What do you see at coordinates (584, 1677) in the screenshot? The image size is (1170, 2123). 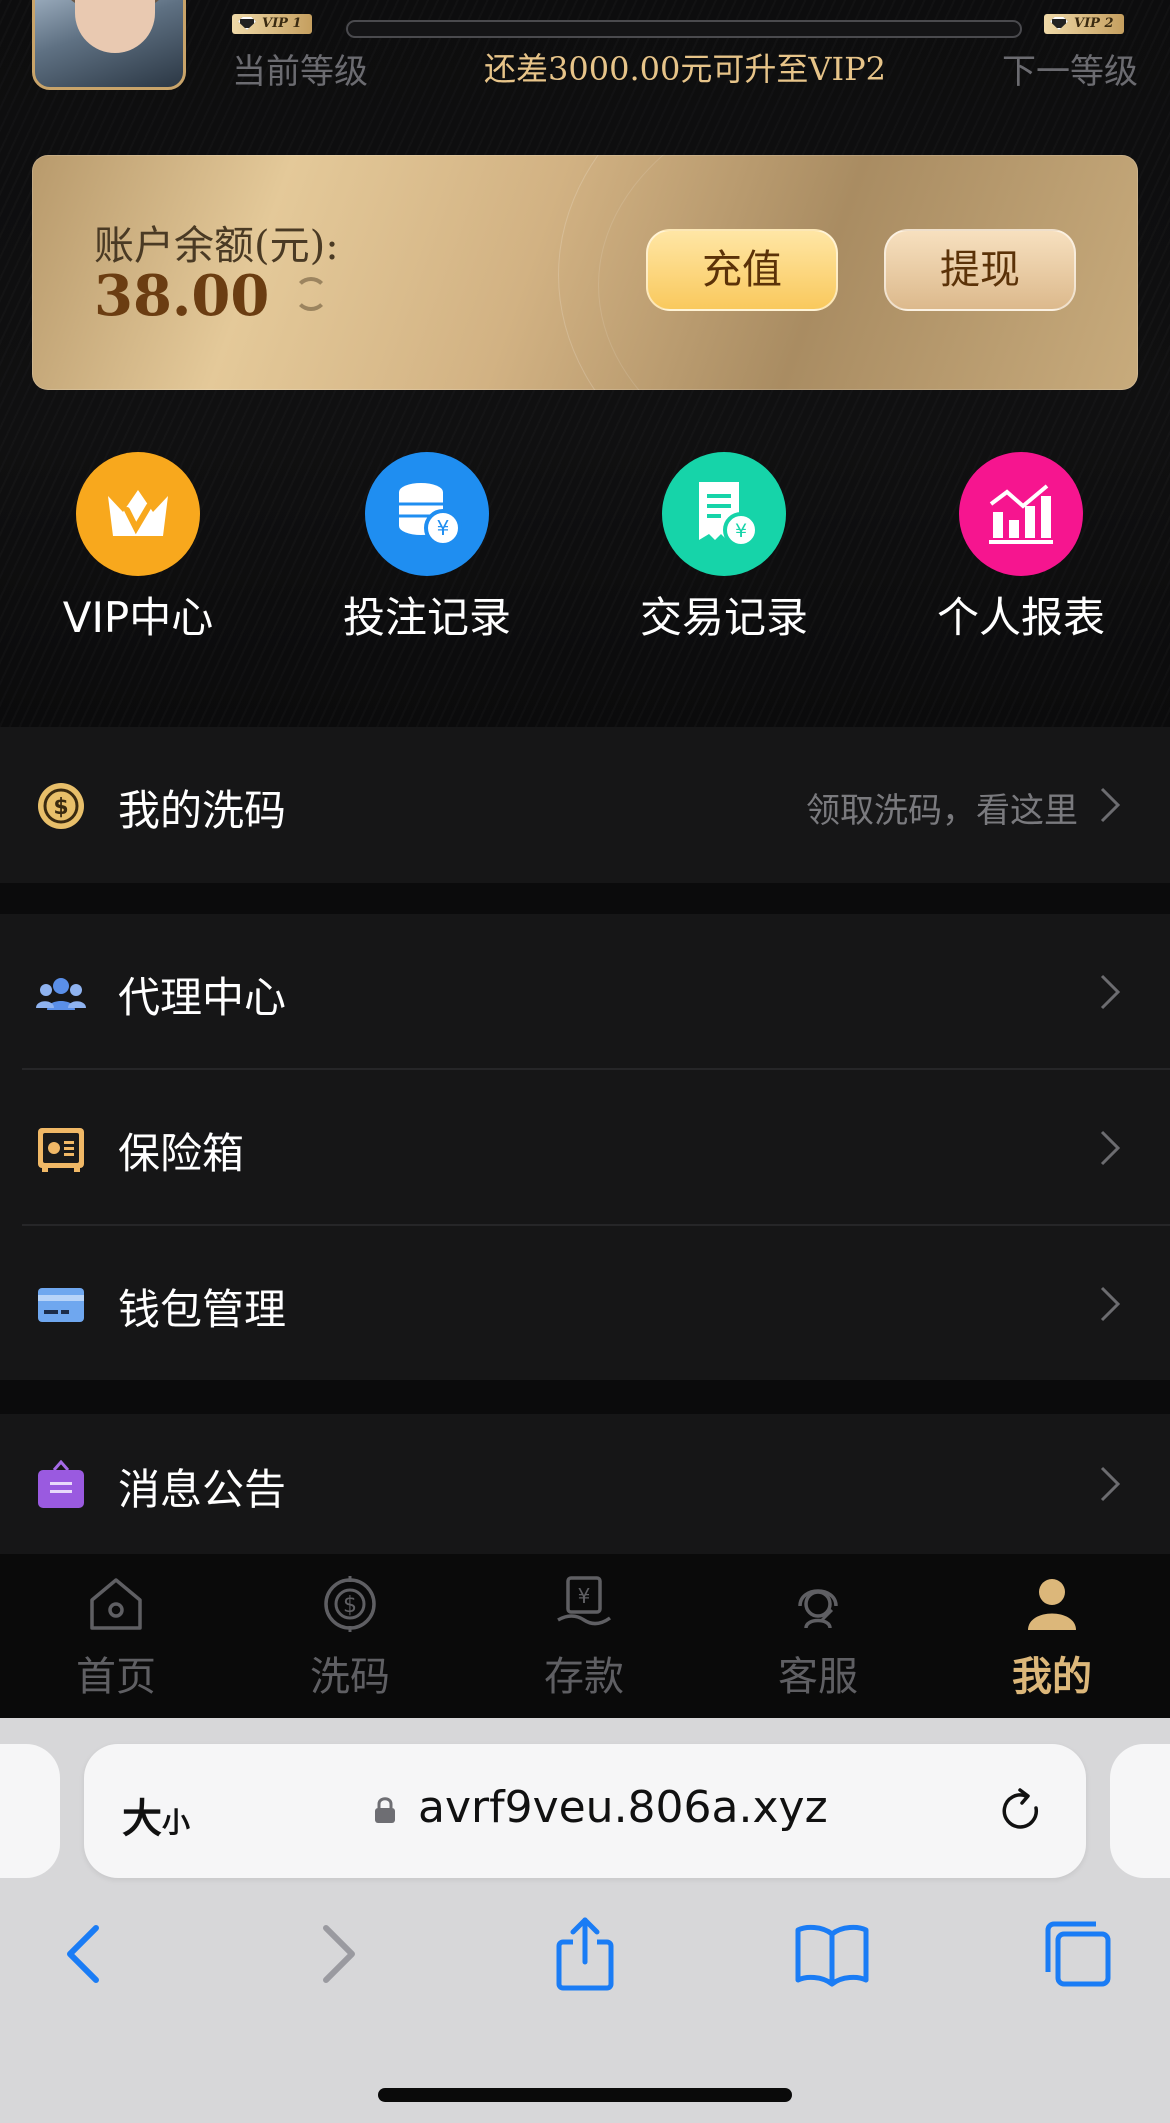 I see `tab-label: 存款` at bounding box center [584, 1677].